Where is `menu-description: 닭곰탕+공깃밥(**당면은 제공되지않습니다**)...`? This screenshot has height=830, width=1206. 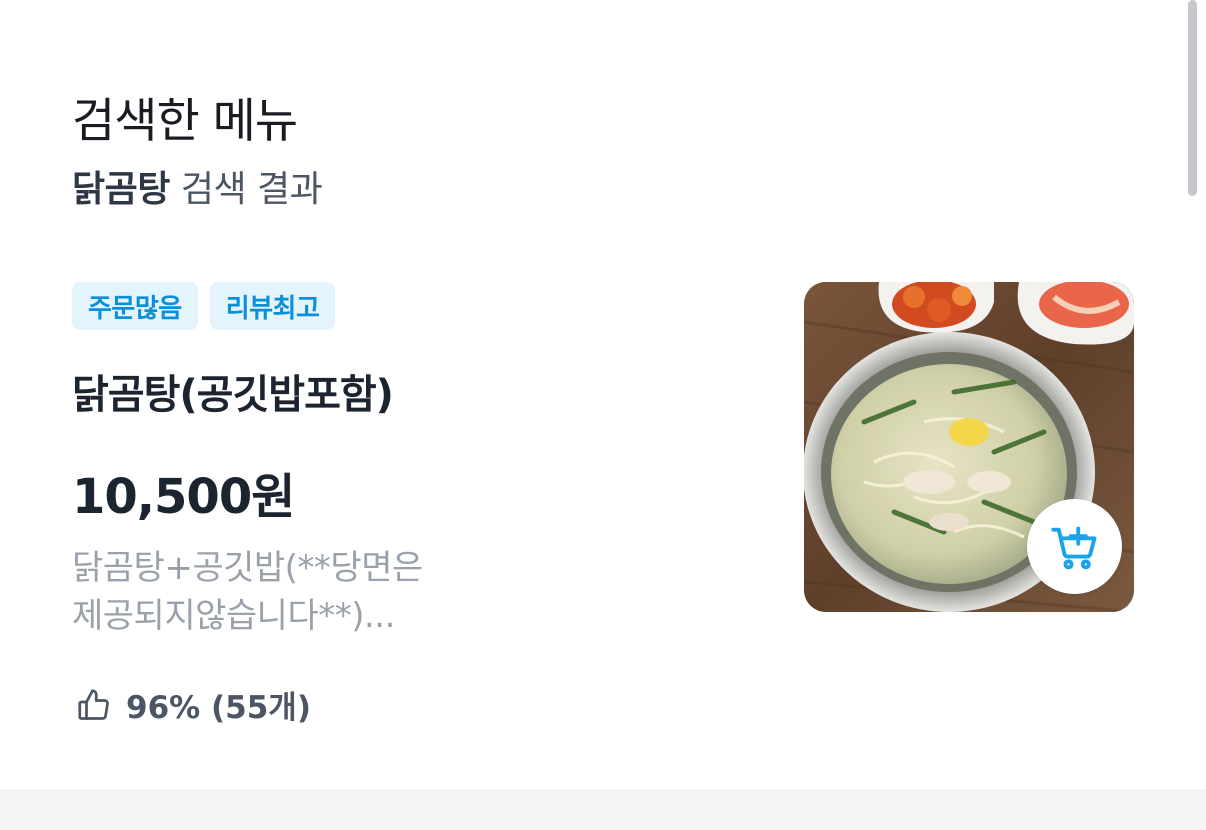
menu-description: 닭곰탕+공깃밥(**당면은 제공되지않습니다**)... is located at coordinates (307, 592).